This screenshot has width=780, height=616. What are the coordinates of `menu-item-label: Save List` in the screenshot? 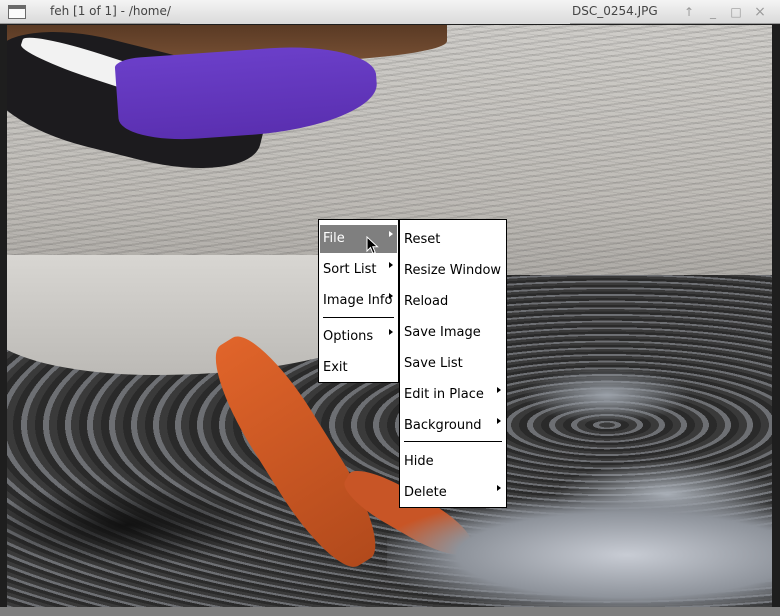 It's located at (433, 363).